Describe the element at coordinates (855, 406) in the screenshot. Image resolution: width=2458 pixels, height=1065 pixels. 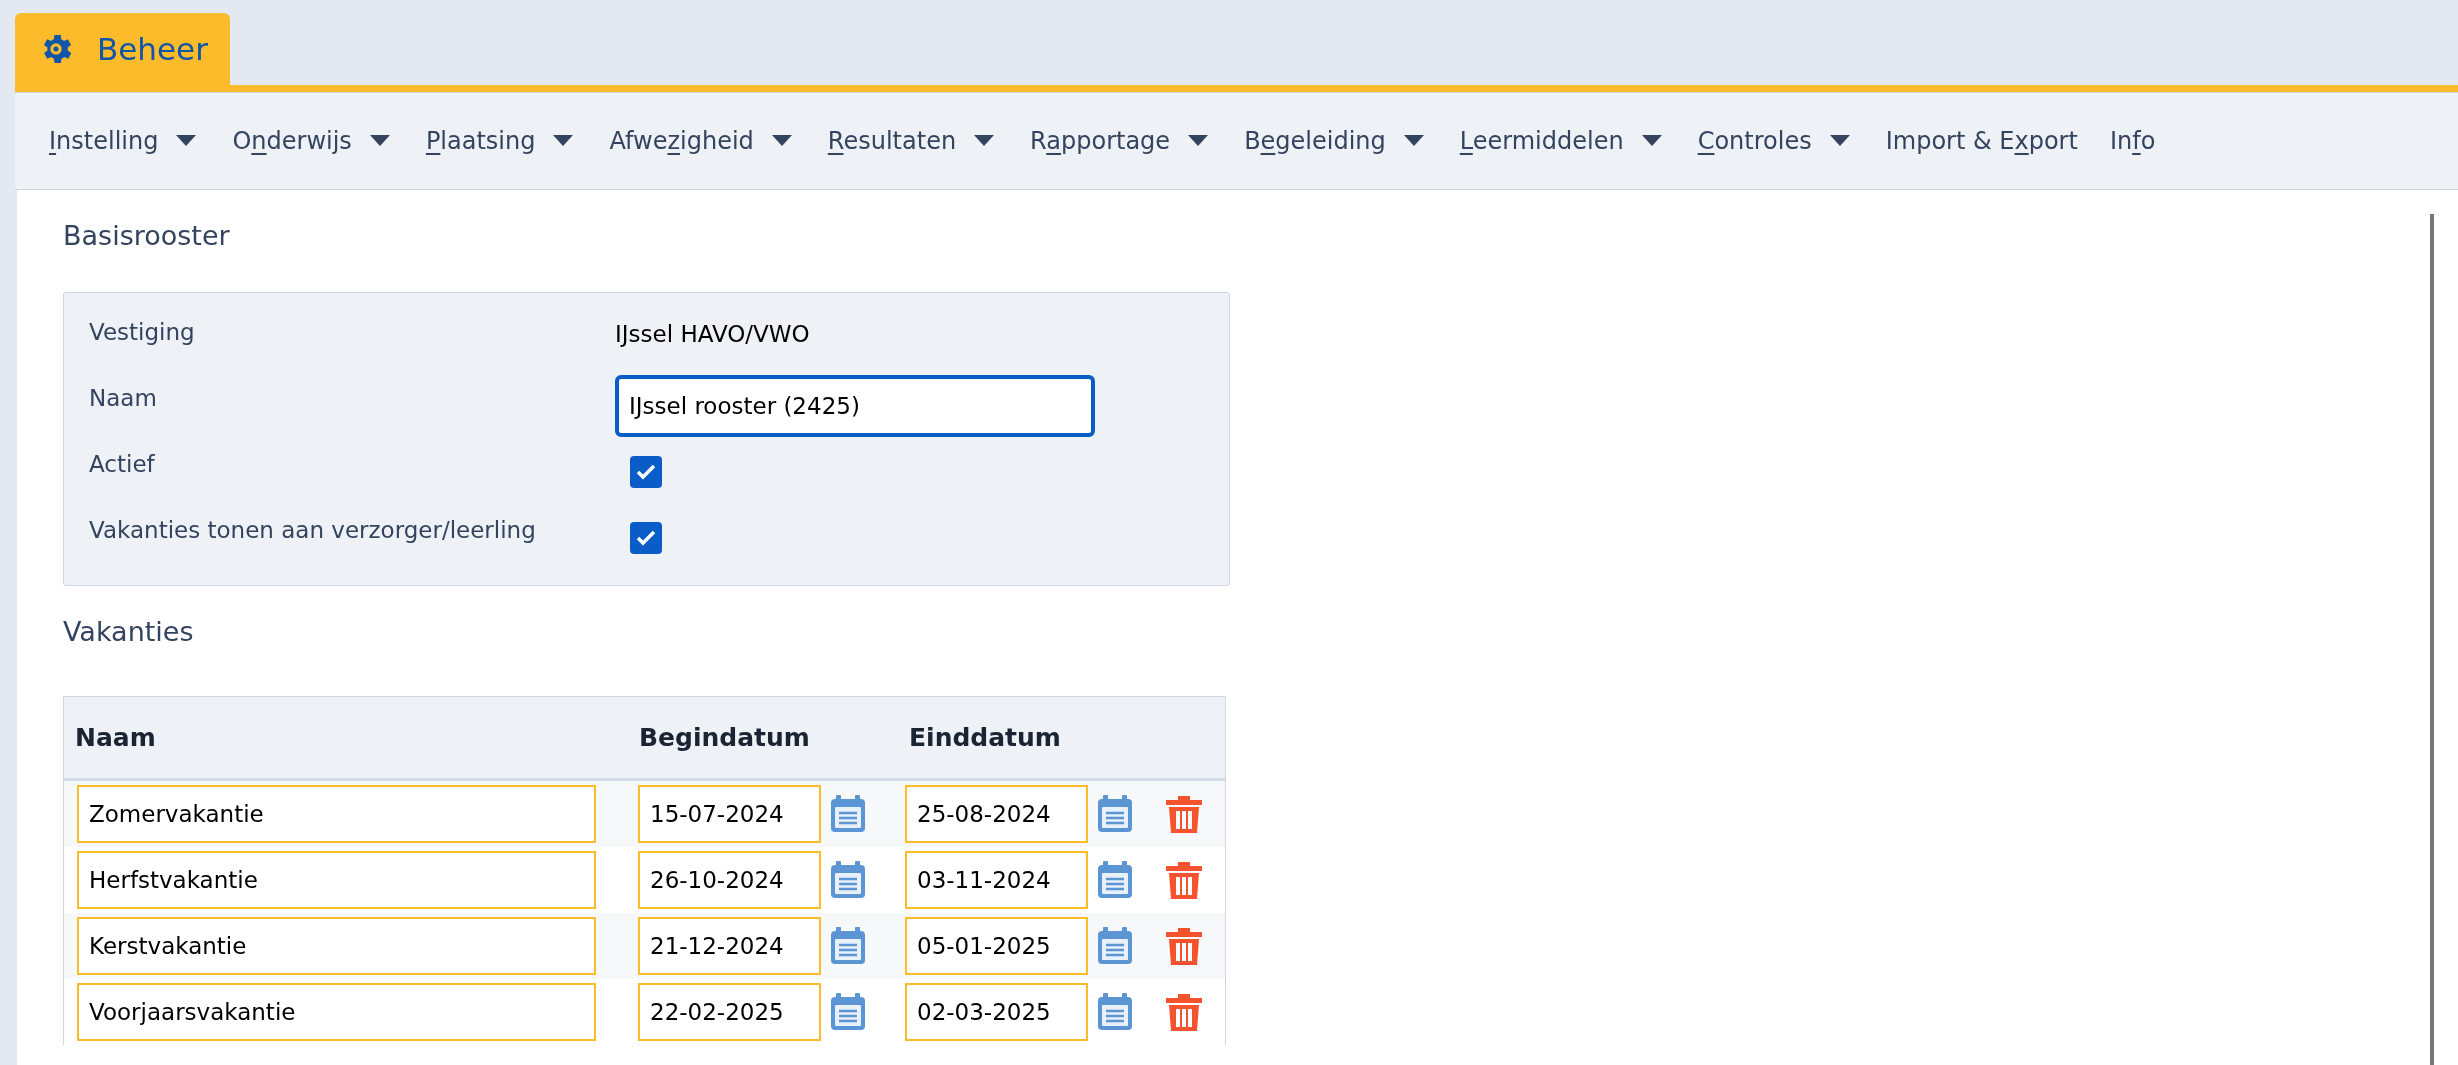
I see `input-field: IJssel rooster (2425)` at that location.